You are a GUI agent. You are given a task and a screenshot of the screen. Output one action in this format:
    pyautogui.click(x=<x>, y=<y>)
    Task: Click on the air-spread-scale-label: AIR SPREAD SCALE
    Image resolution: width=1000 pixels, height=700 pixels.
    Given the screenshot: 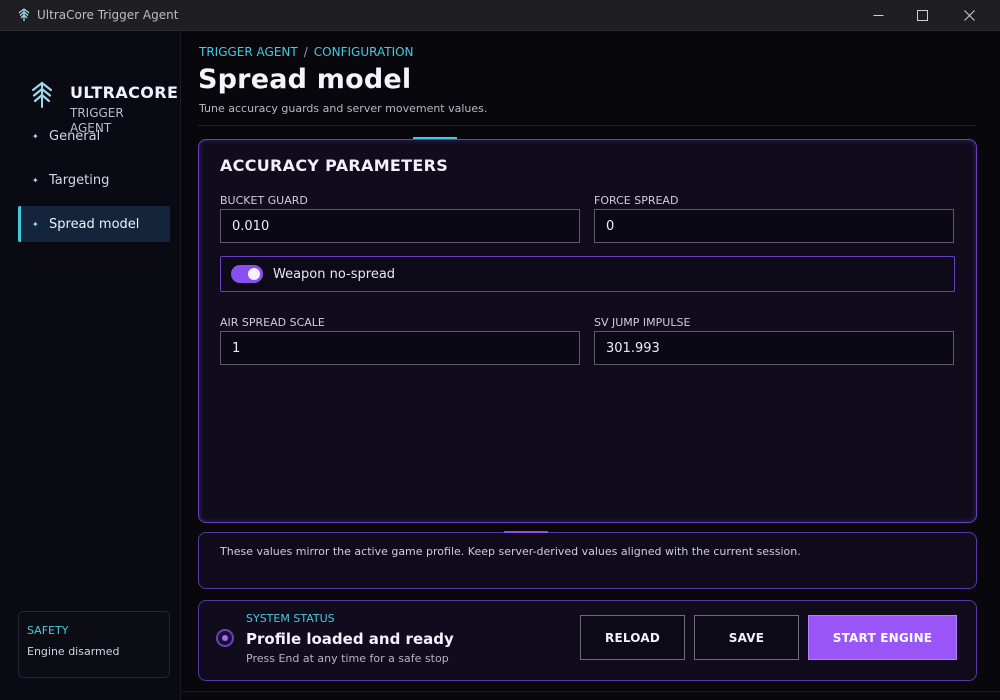 What is the action you would take?
    pyautogui.click(x=272, y=322)
    